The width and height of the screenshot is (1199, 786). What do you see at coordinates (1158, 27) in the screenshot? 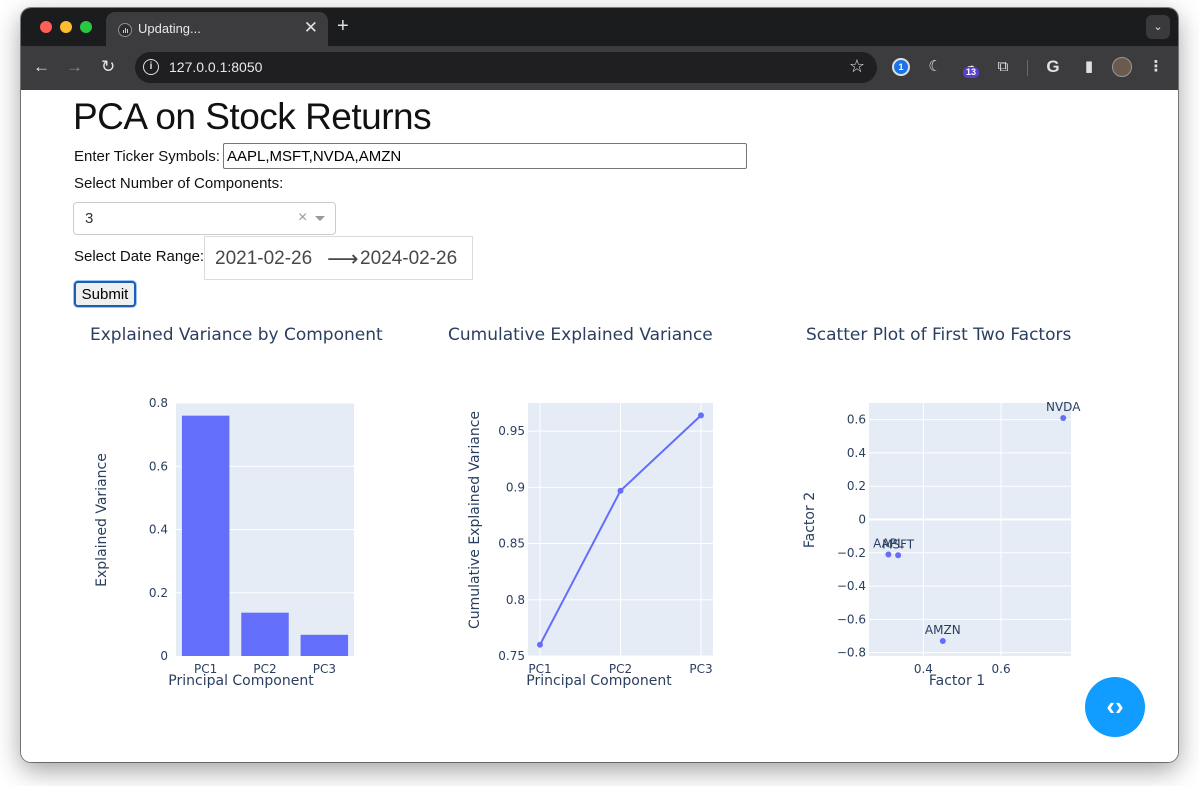
I see `tab-search-chevron-icon: ⌄` at bounding box center [1158, 27].